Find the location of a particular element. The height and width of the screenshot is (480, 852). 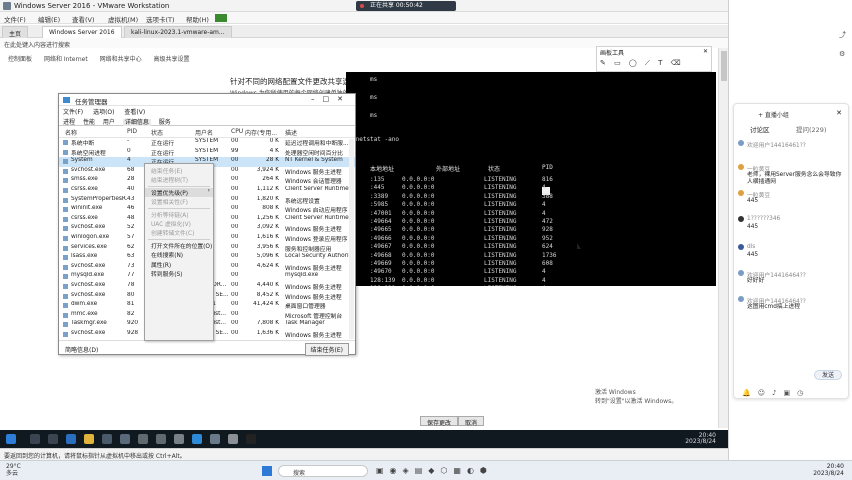

draw-tool-panel: 画板工具 ✕ ✎ ▭ ◯ ⟋ T ⌫ is located at coordinates (654, 59).